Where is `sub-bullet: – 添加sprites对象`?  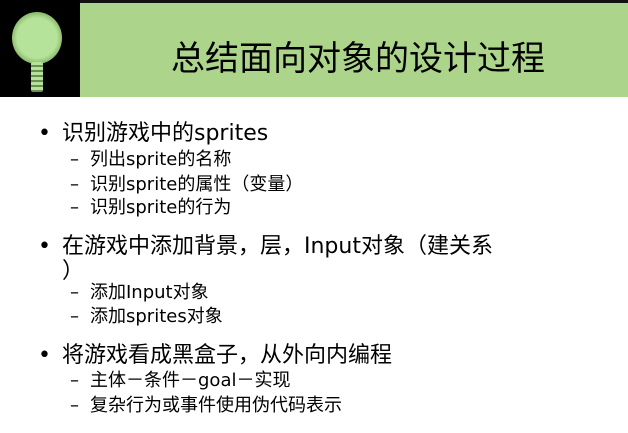
sub-bullet: – 添加sprites对象 is located at coordinates (146, 316).